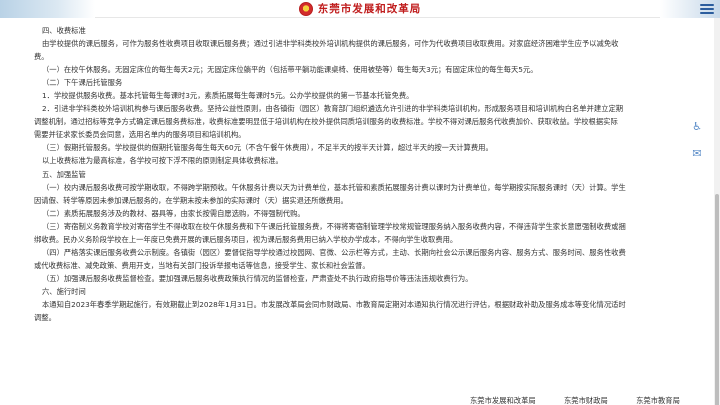 The width and height of the screenshot is (720, 405). Describe the element at coordinates (64, 30) in the screenshot. I see `section-heading: 四、收费标准` at that location.